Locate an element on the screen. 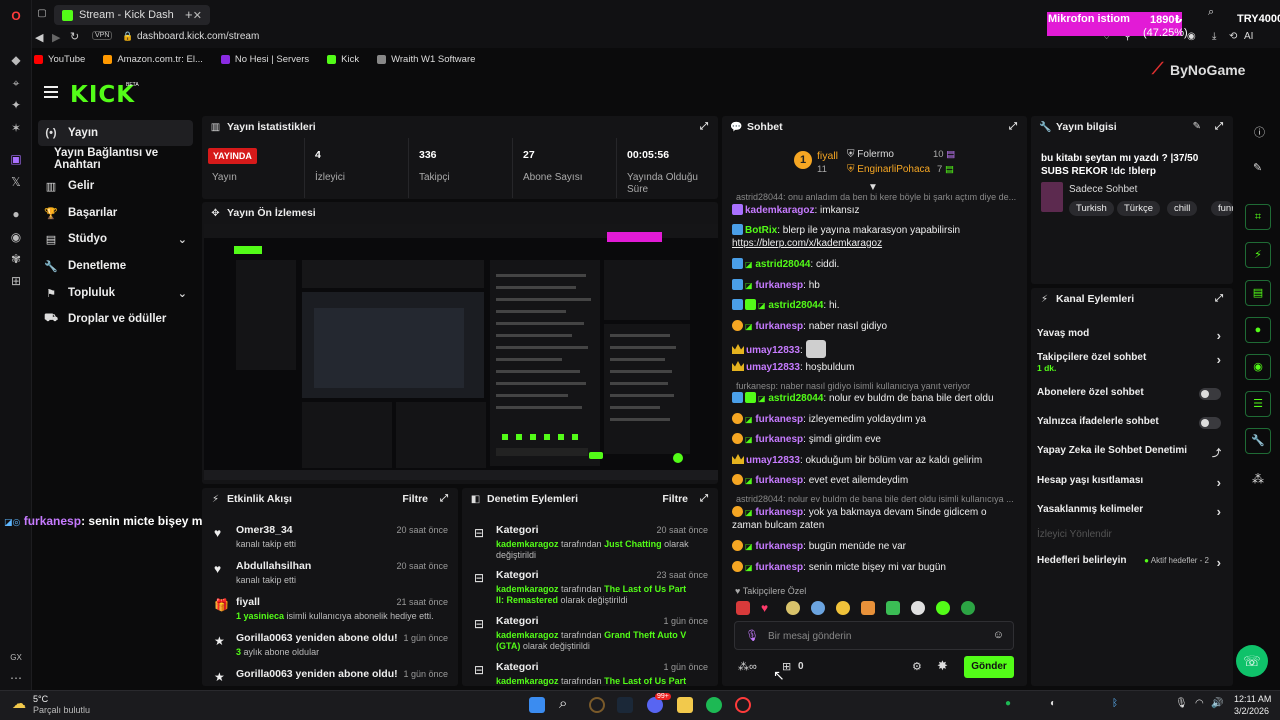 The image size is (1280, 720). subscribers-only-toggle is located at coordinates (1210, 394).